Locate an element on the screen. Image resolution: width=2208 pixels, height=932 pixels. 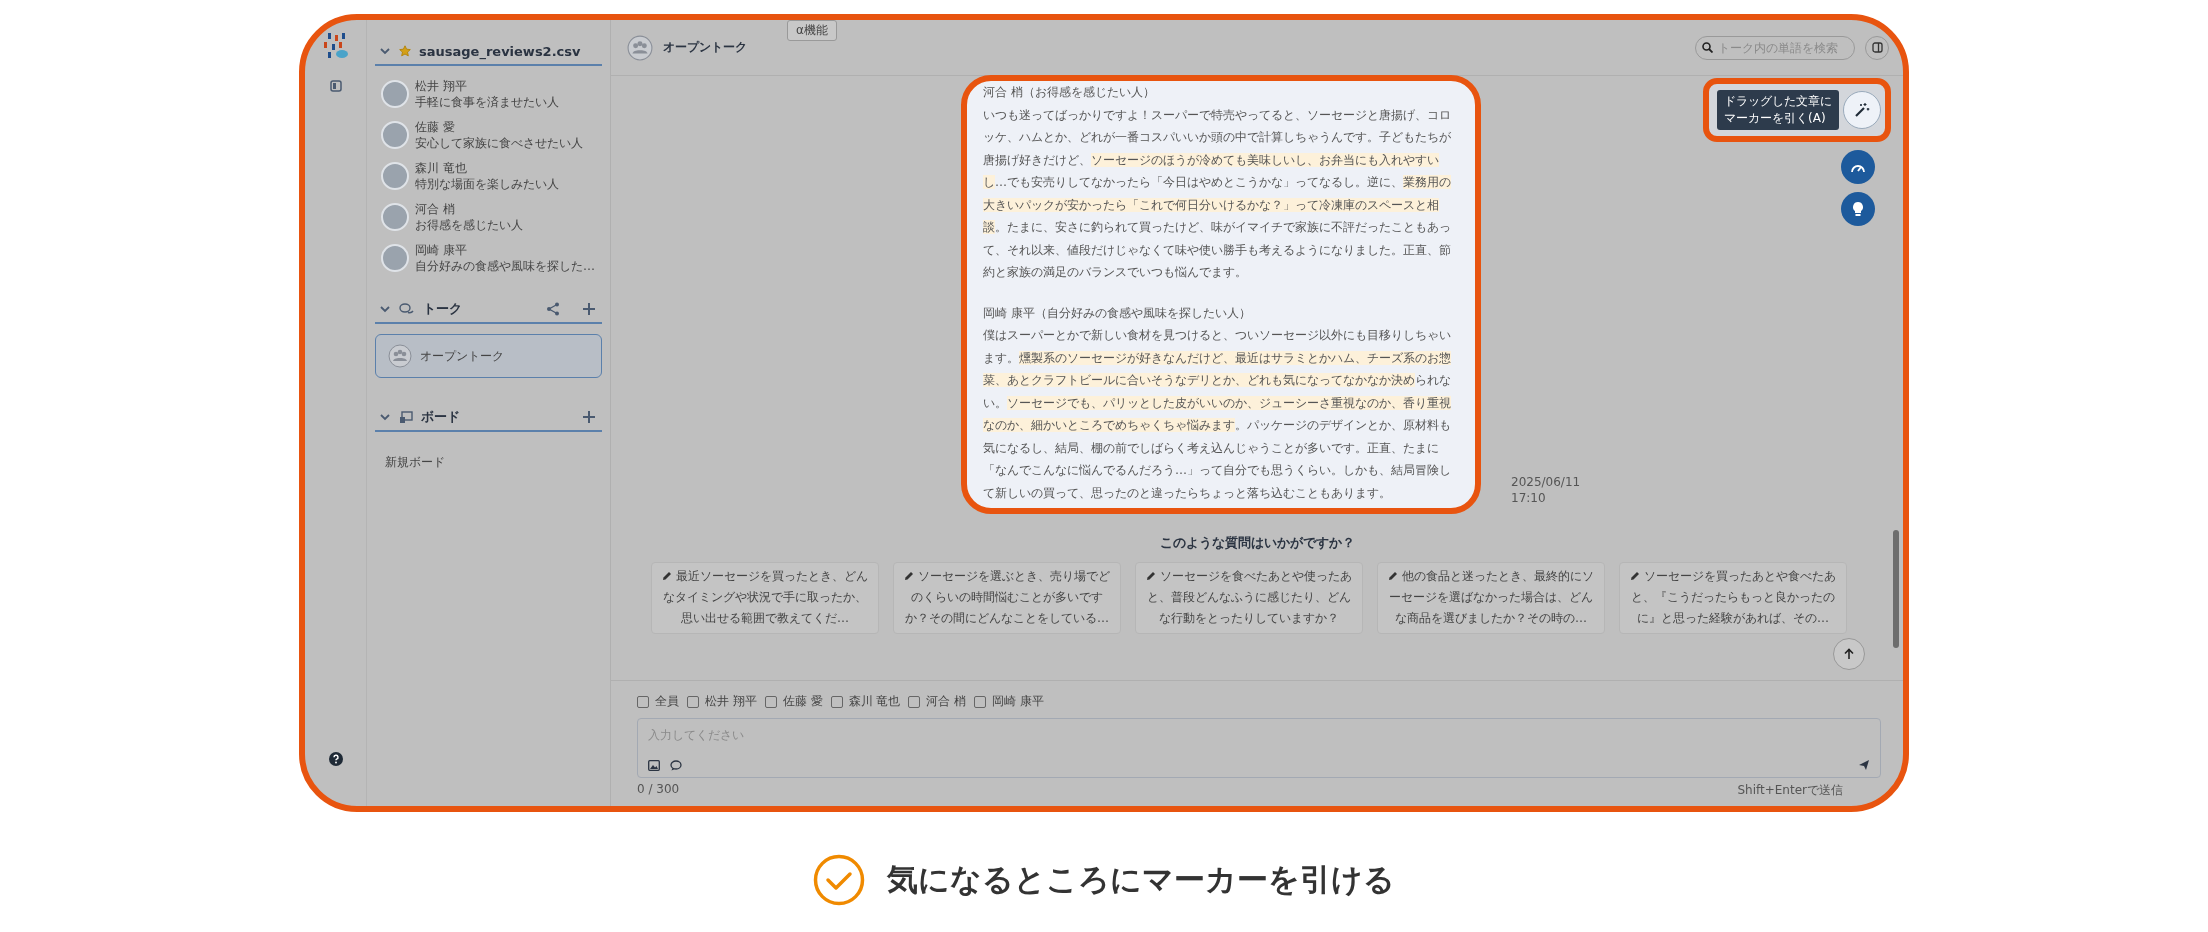
talk-item: 新規ボード is located at coordinates (488, 462).